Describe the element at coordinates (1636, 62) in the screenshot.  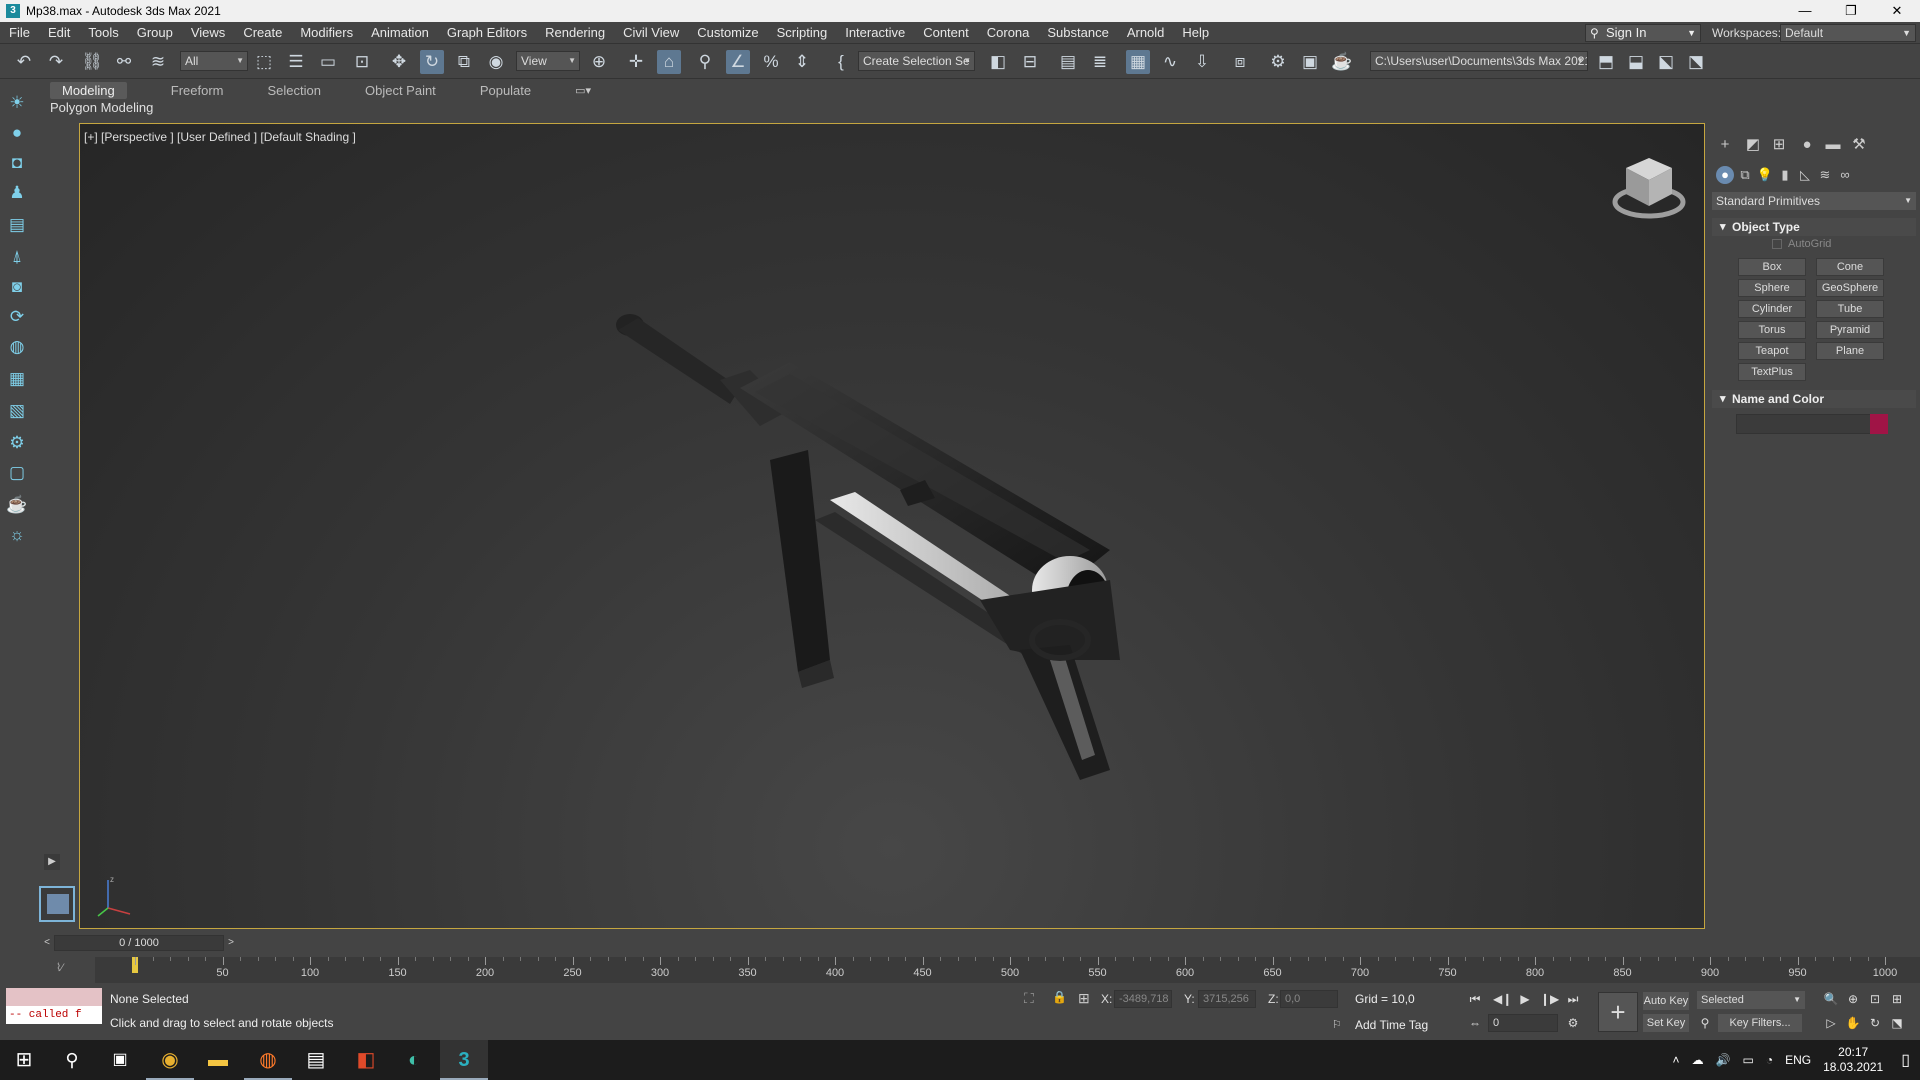
I see `project-new-icon: ⬓` at that location.